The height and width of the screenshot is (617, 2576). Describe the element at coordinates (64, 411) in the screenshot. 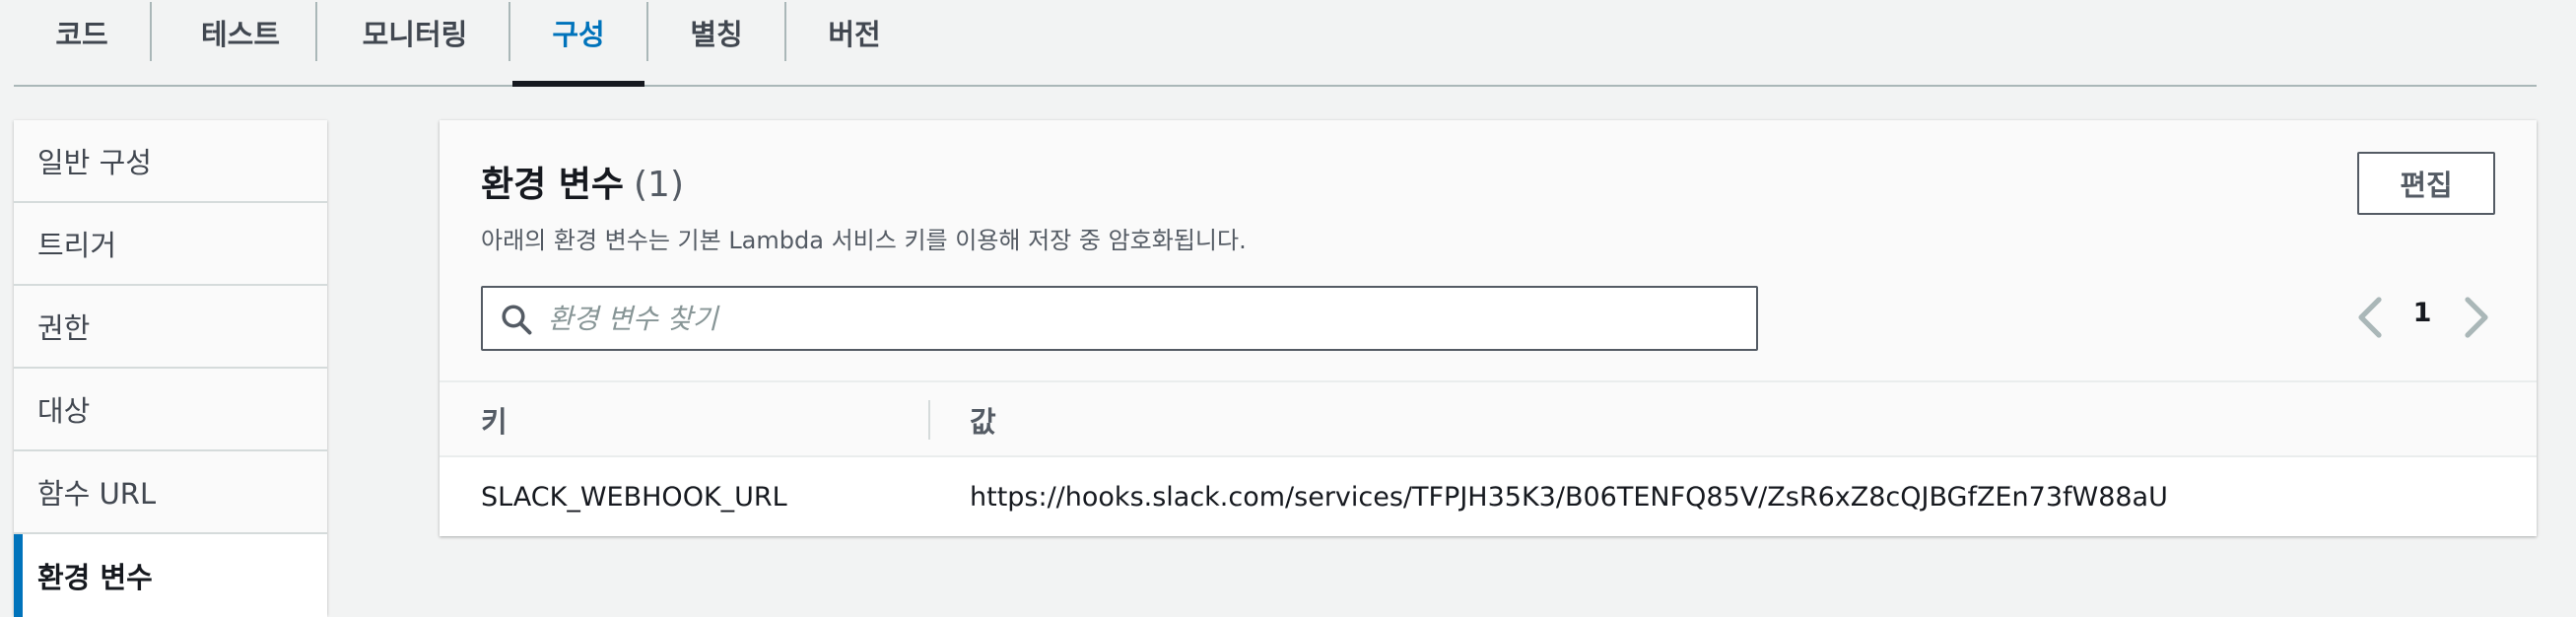

I see `sidebar-item-label: 대상` at that location.